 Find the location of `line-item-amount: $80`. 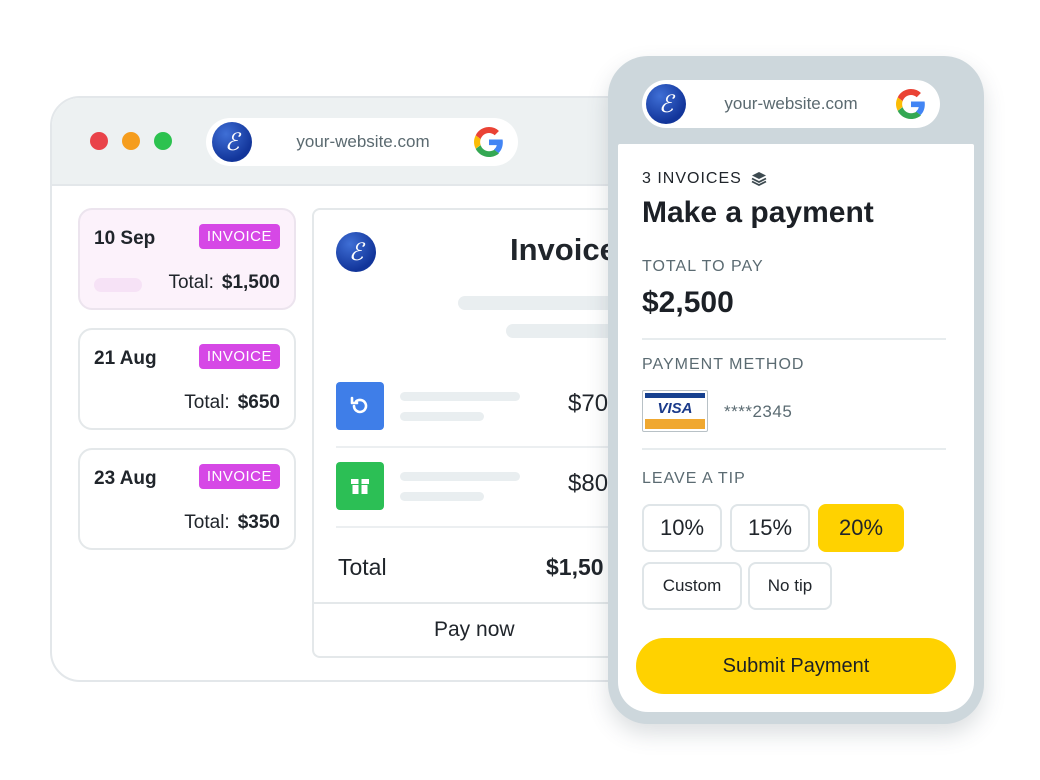

line-item-amount: $80 is located at coordinates (588, 483).